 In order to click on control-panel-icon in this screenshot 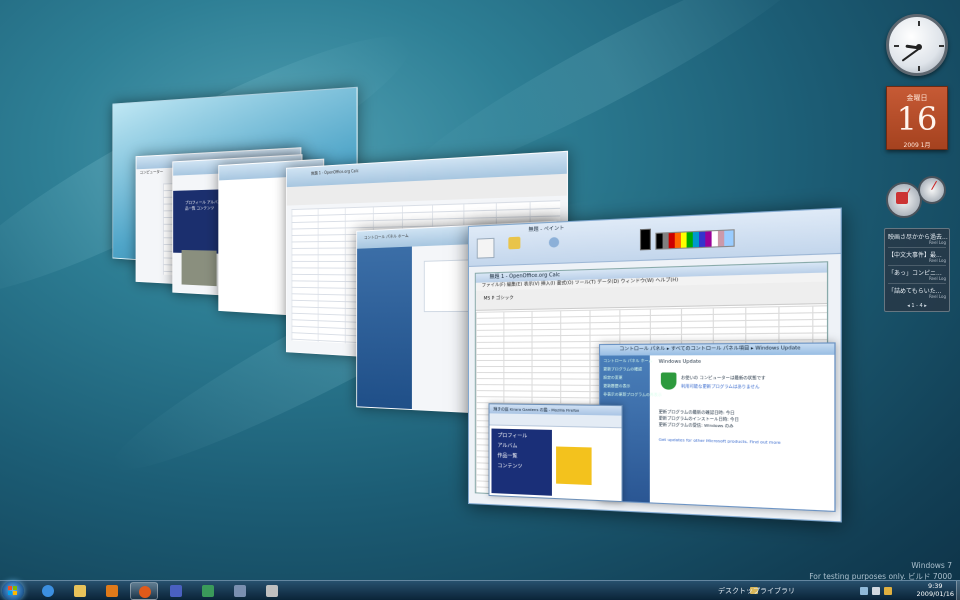, I will do `click(240, 591)`.